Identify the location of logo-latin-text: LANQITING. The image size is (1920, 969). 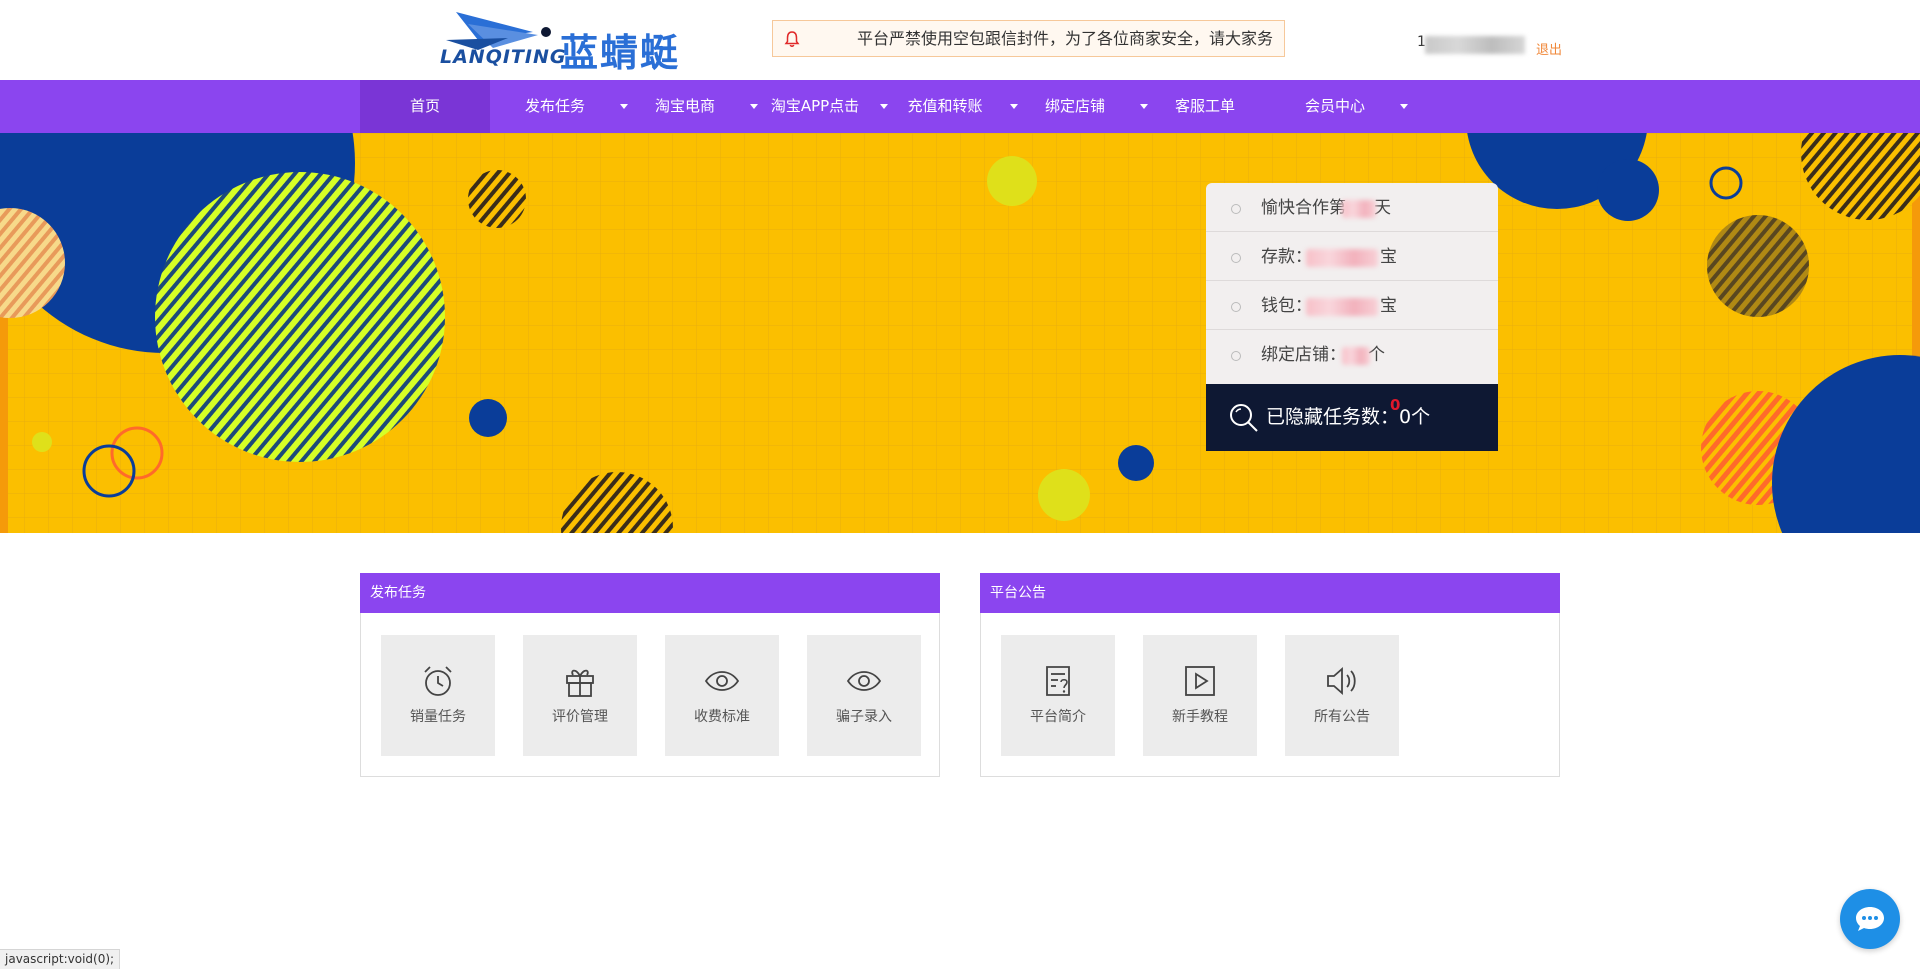
(503, 57).